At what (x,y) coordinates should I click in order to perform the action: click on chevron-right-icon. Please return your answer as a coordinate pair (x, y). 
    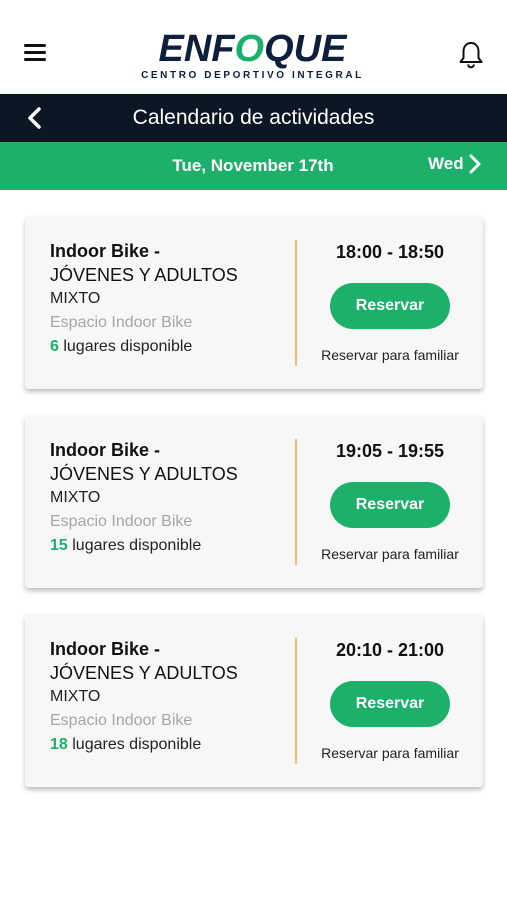
    Looking at the image, I should click on (475, 164).